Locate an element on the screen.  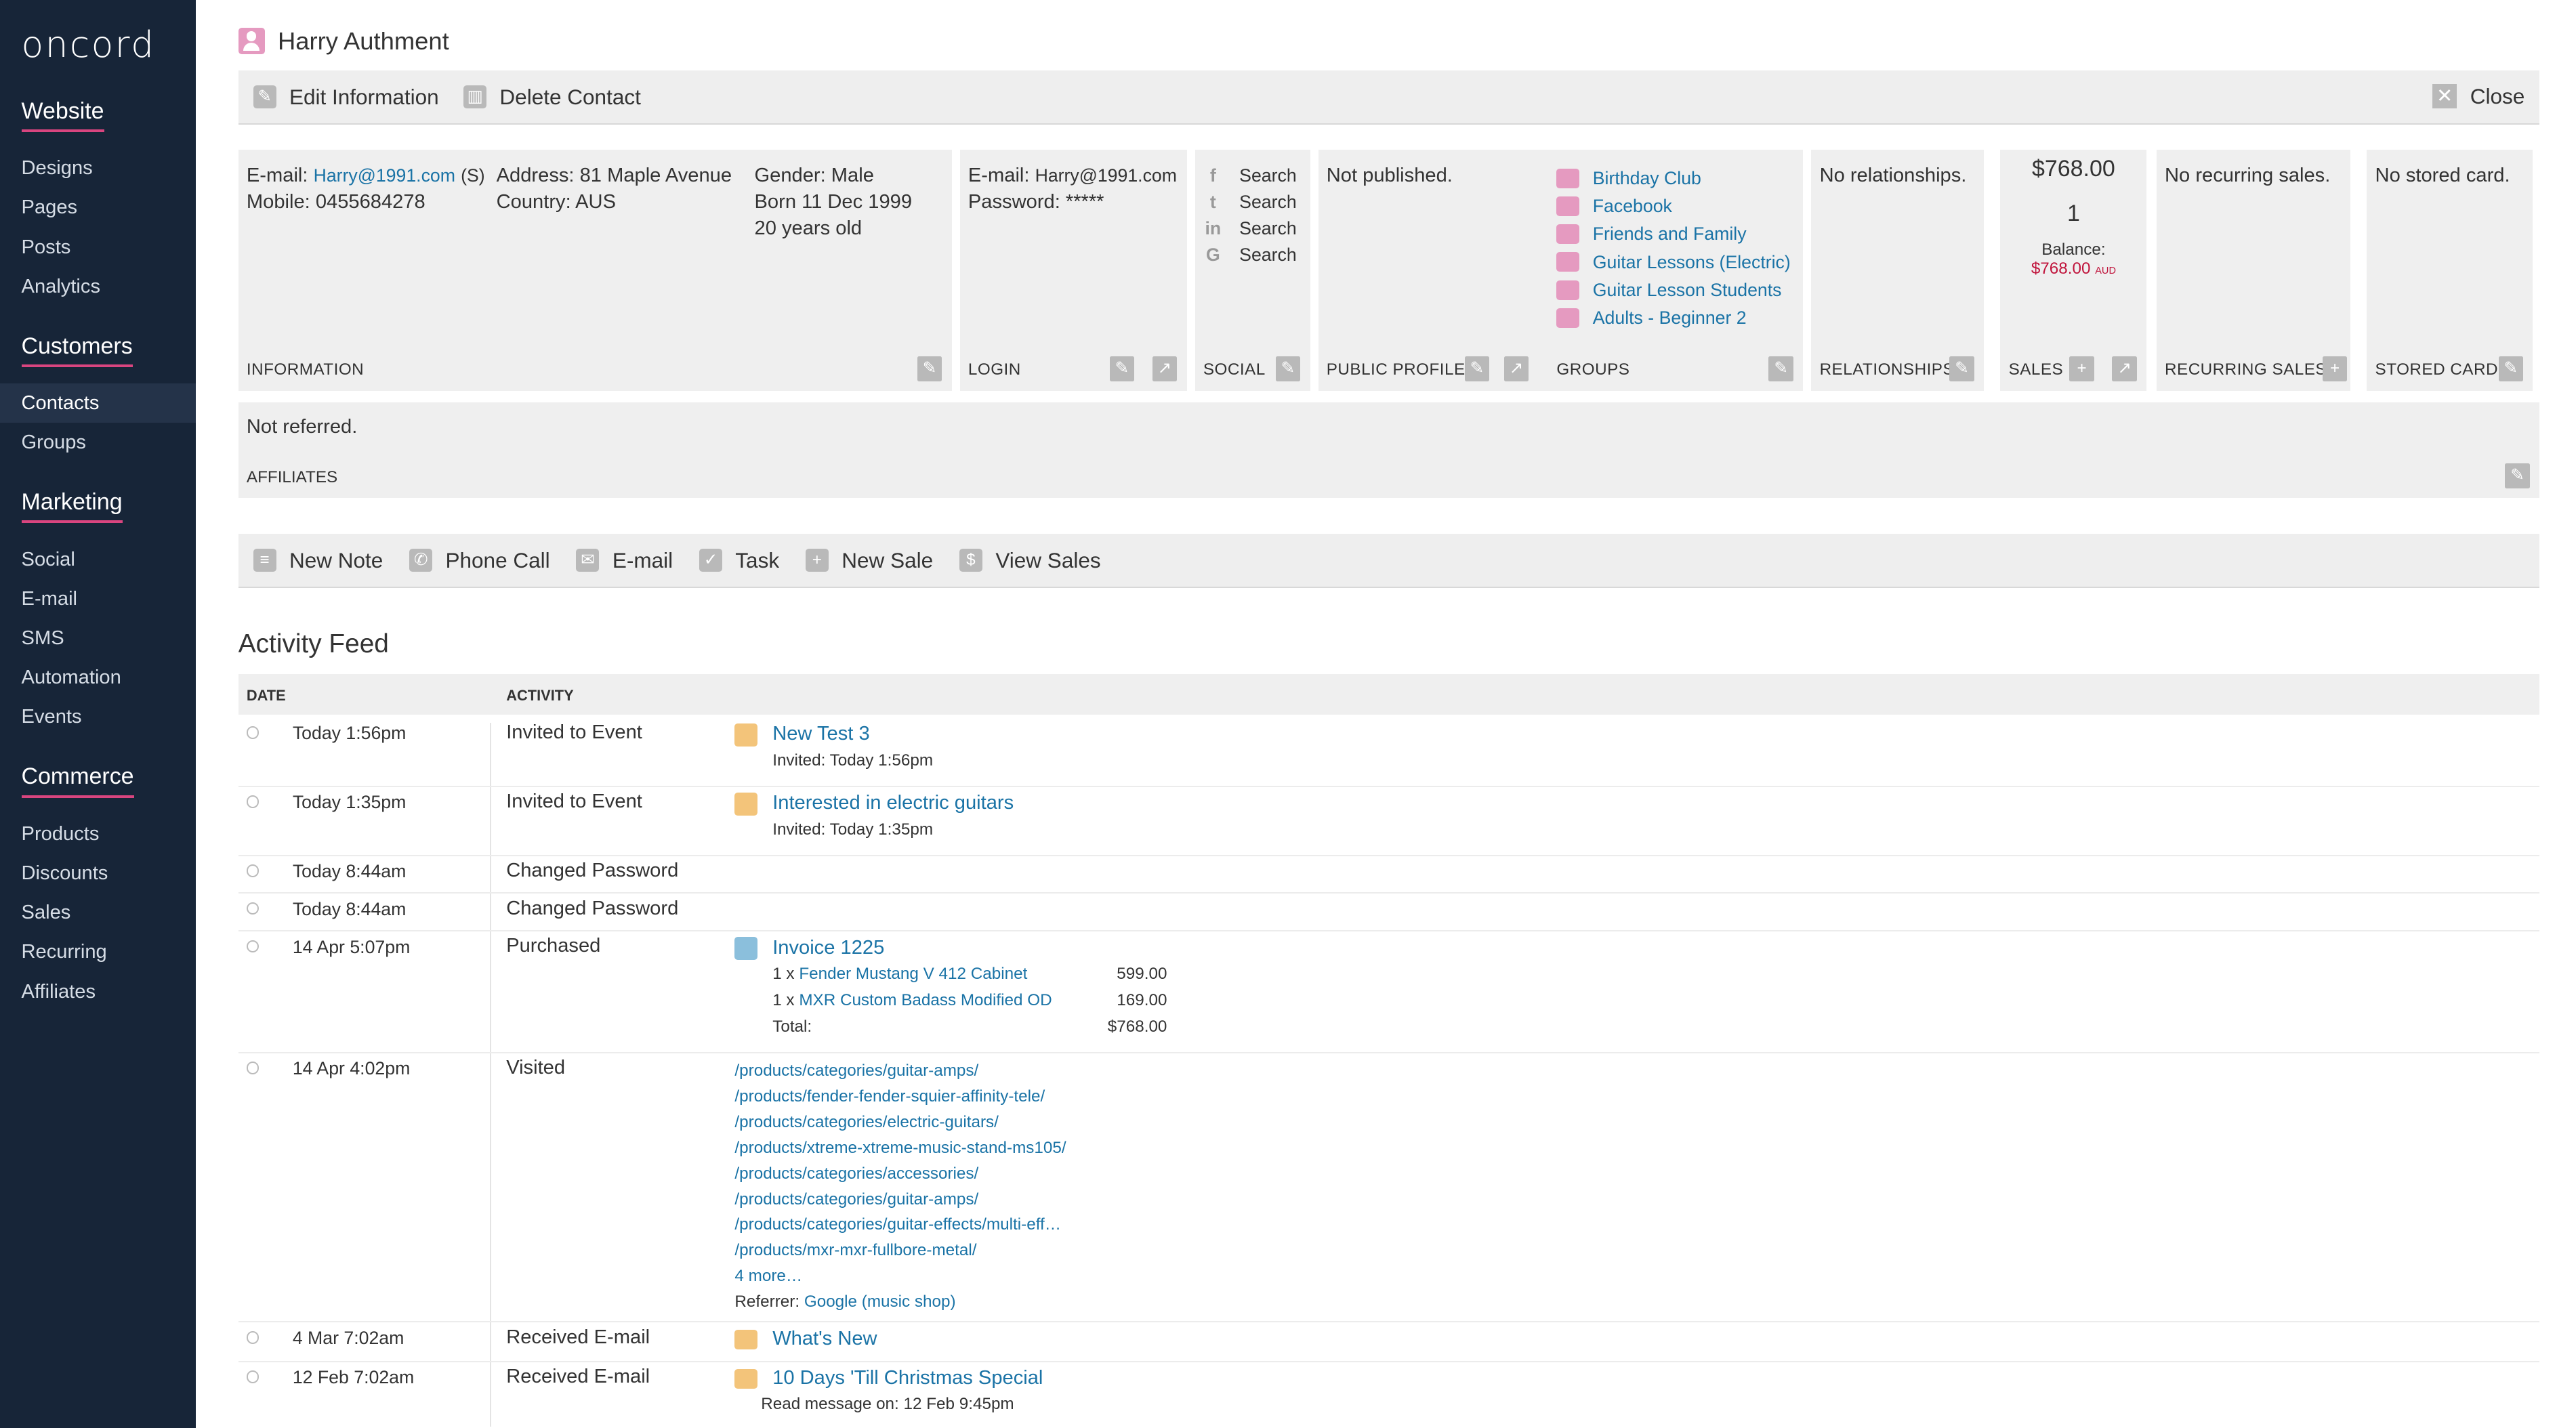
login-email-label: E-mail: is located at coordinates (999, 176).